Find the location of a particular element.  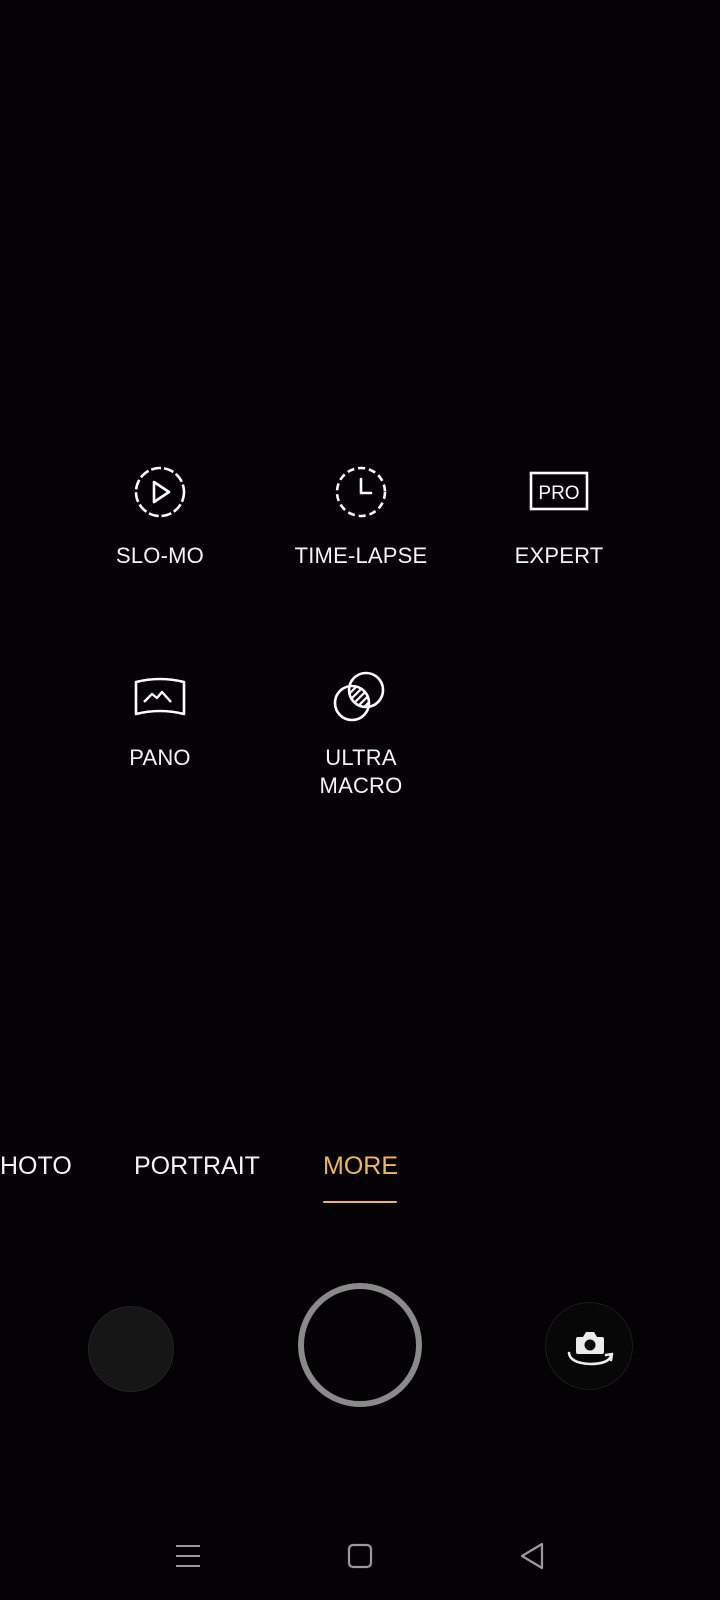

camera-mode-tabs: HOTO PORTRAIT MORE is located at coordinates (360, 1178).